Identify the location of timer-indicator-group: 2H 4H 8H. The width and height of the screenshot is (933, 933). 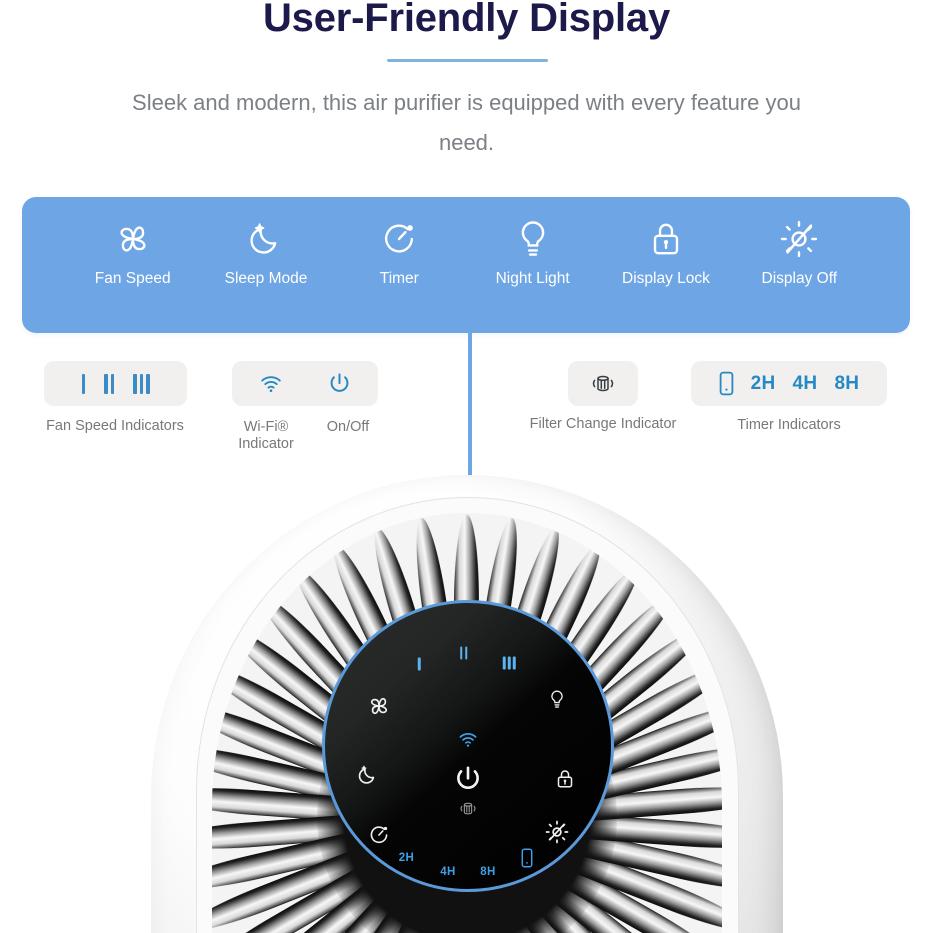
(789, 383).